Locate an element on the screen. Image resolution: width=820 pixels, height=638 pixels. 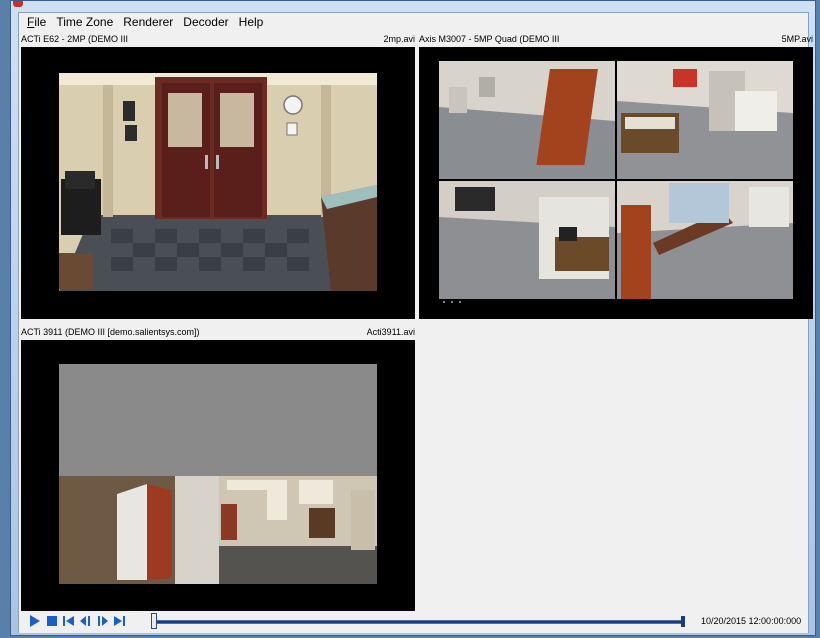
play-icon is located at coordinates (34, 621).